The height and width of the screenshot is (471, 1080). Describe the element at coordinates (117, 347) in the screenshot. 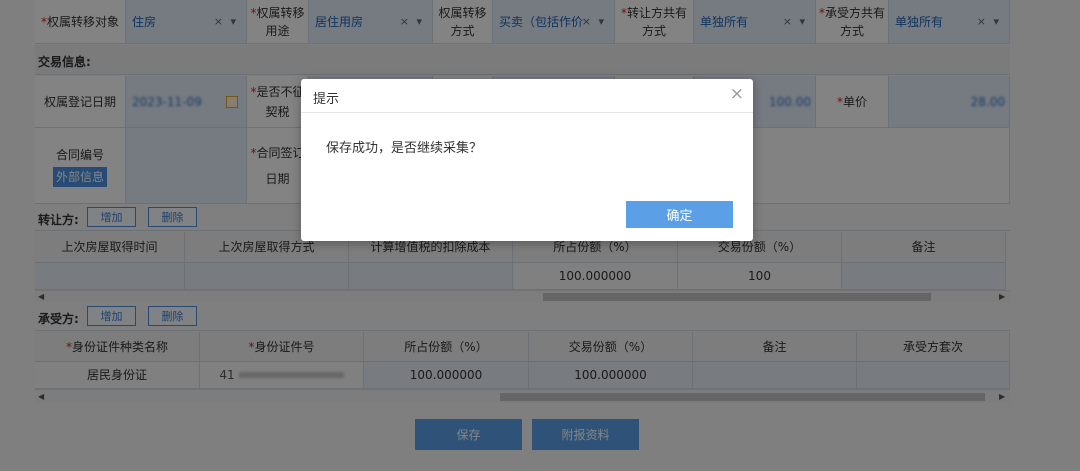

I see `transferee-col-header: * 身份证件种类名称` at that location.